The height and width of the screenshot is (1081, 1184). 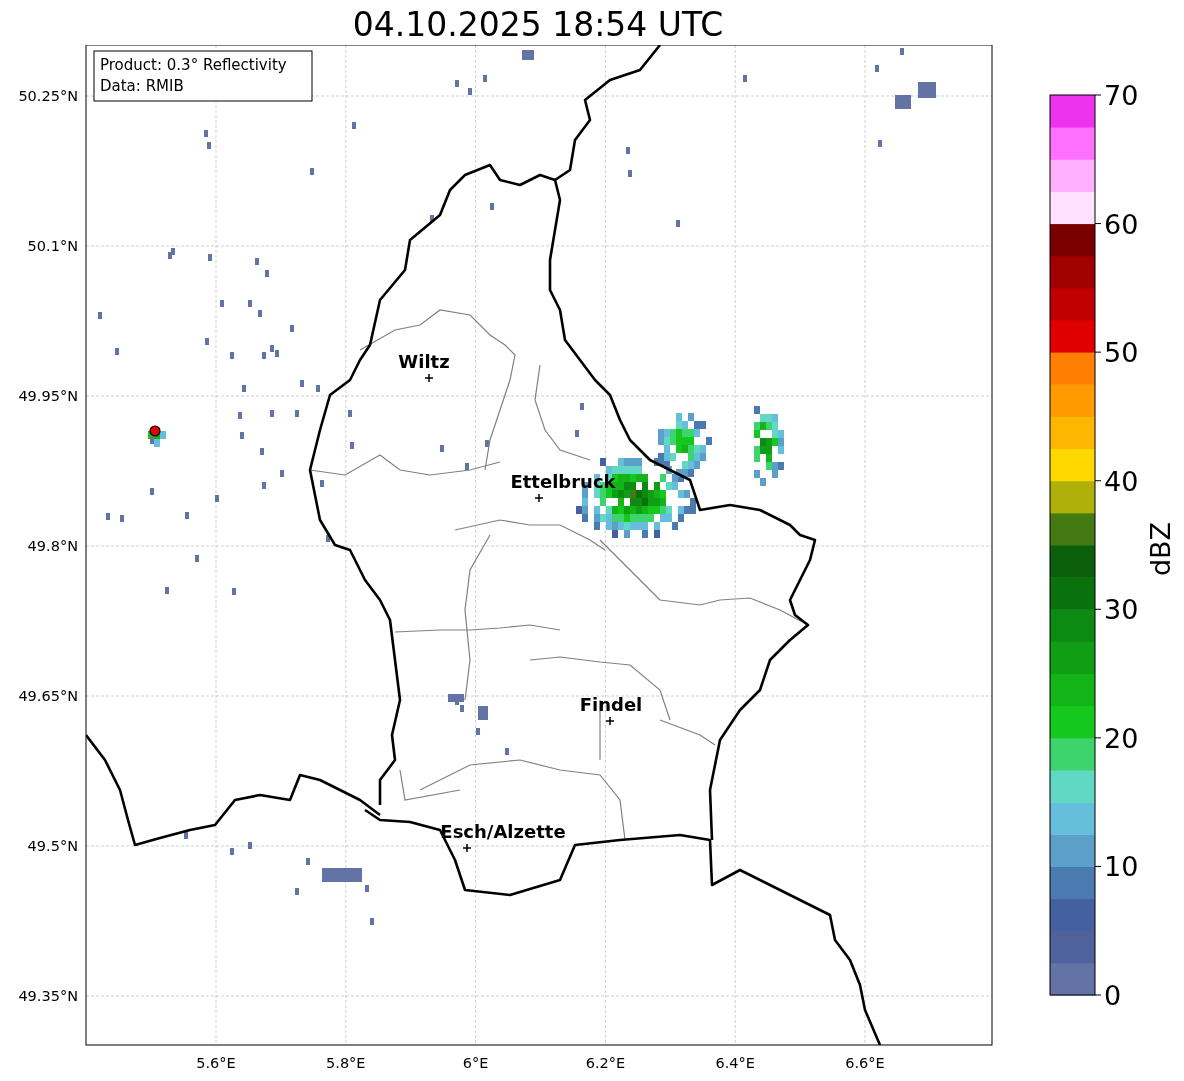 I want to click on colorbar-tick-label: 40, so click(x=1121, y=481).